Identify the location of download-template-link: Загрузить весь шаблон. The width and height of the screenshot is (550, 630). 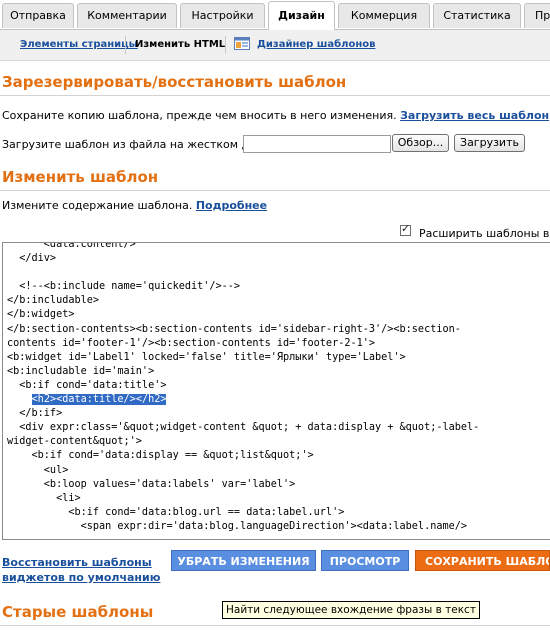
(474, 115).